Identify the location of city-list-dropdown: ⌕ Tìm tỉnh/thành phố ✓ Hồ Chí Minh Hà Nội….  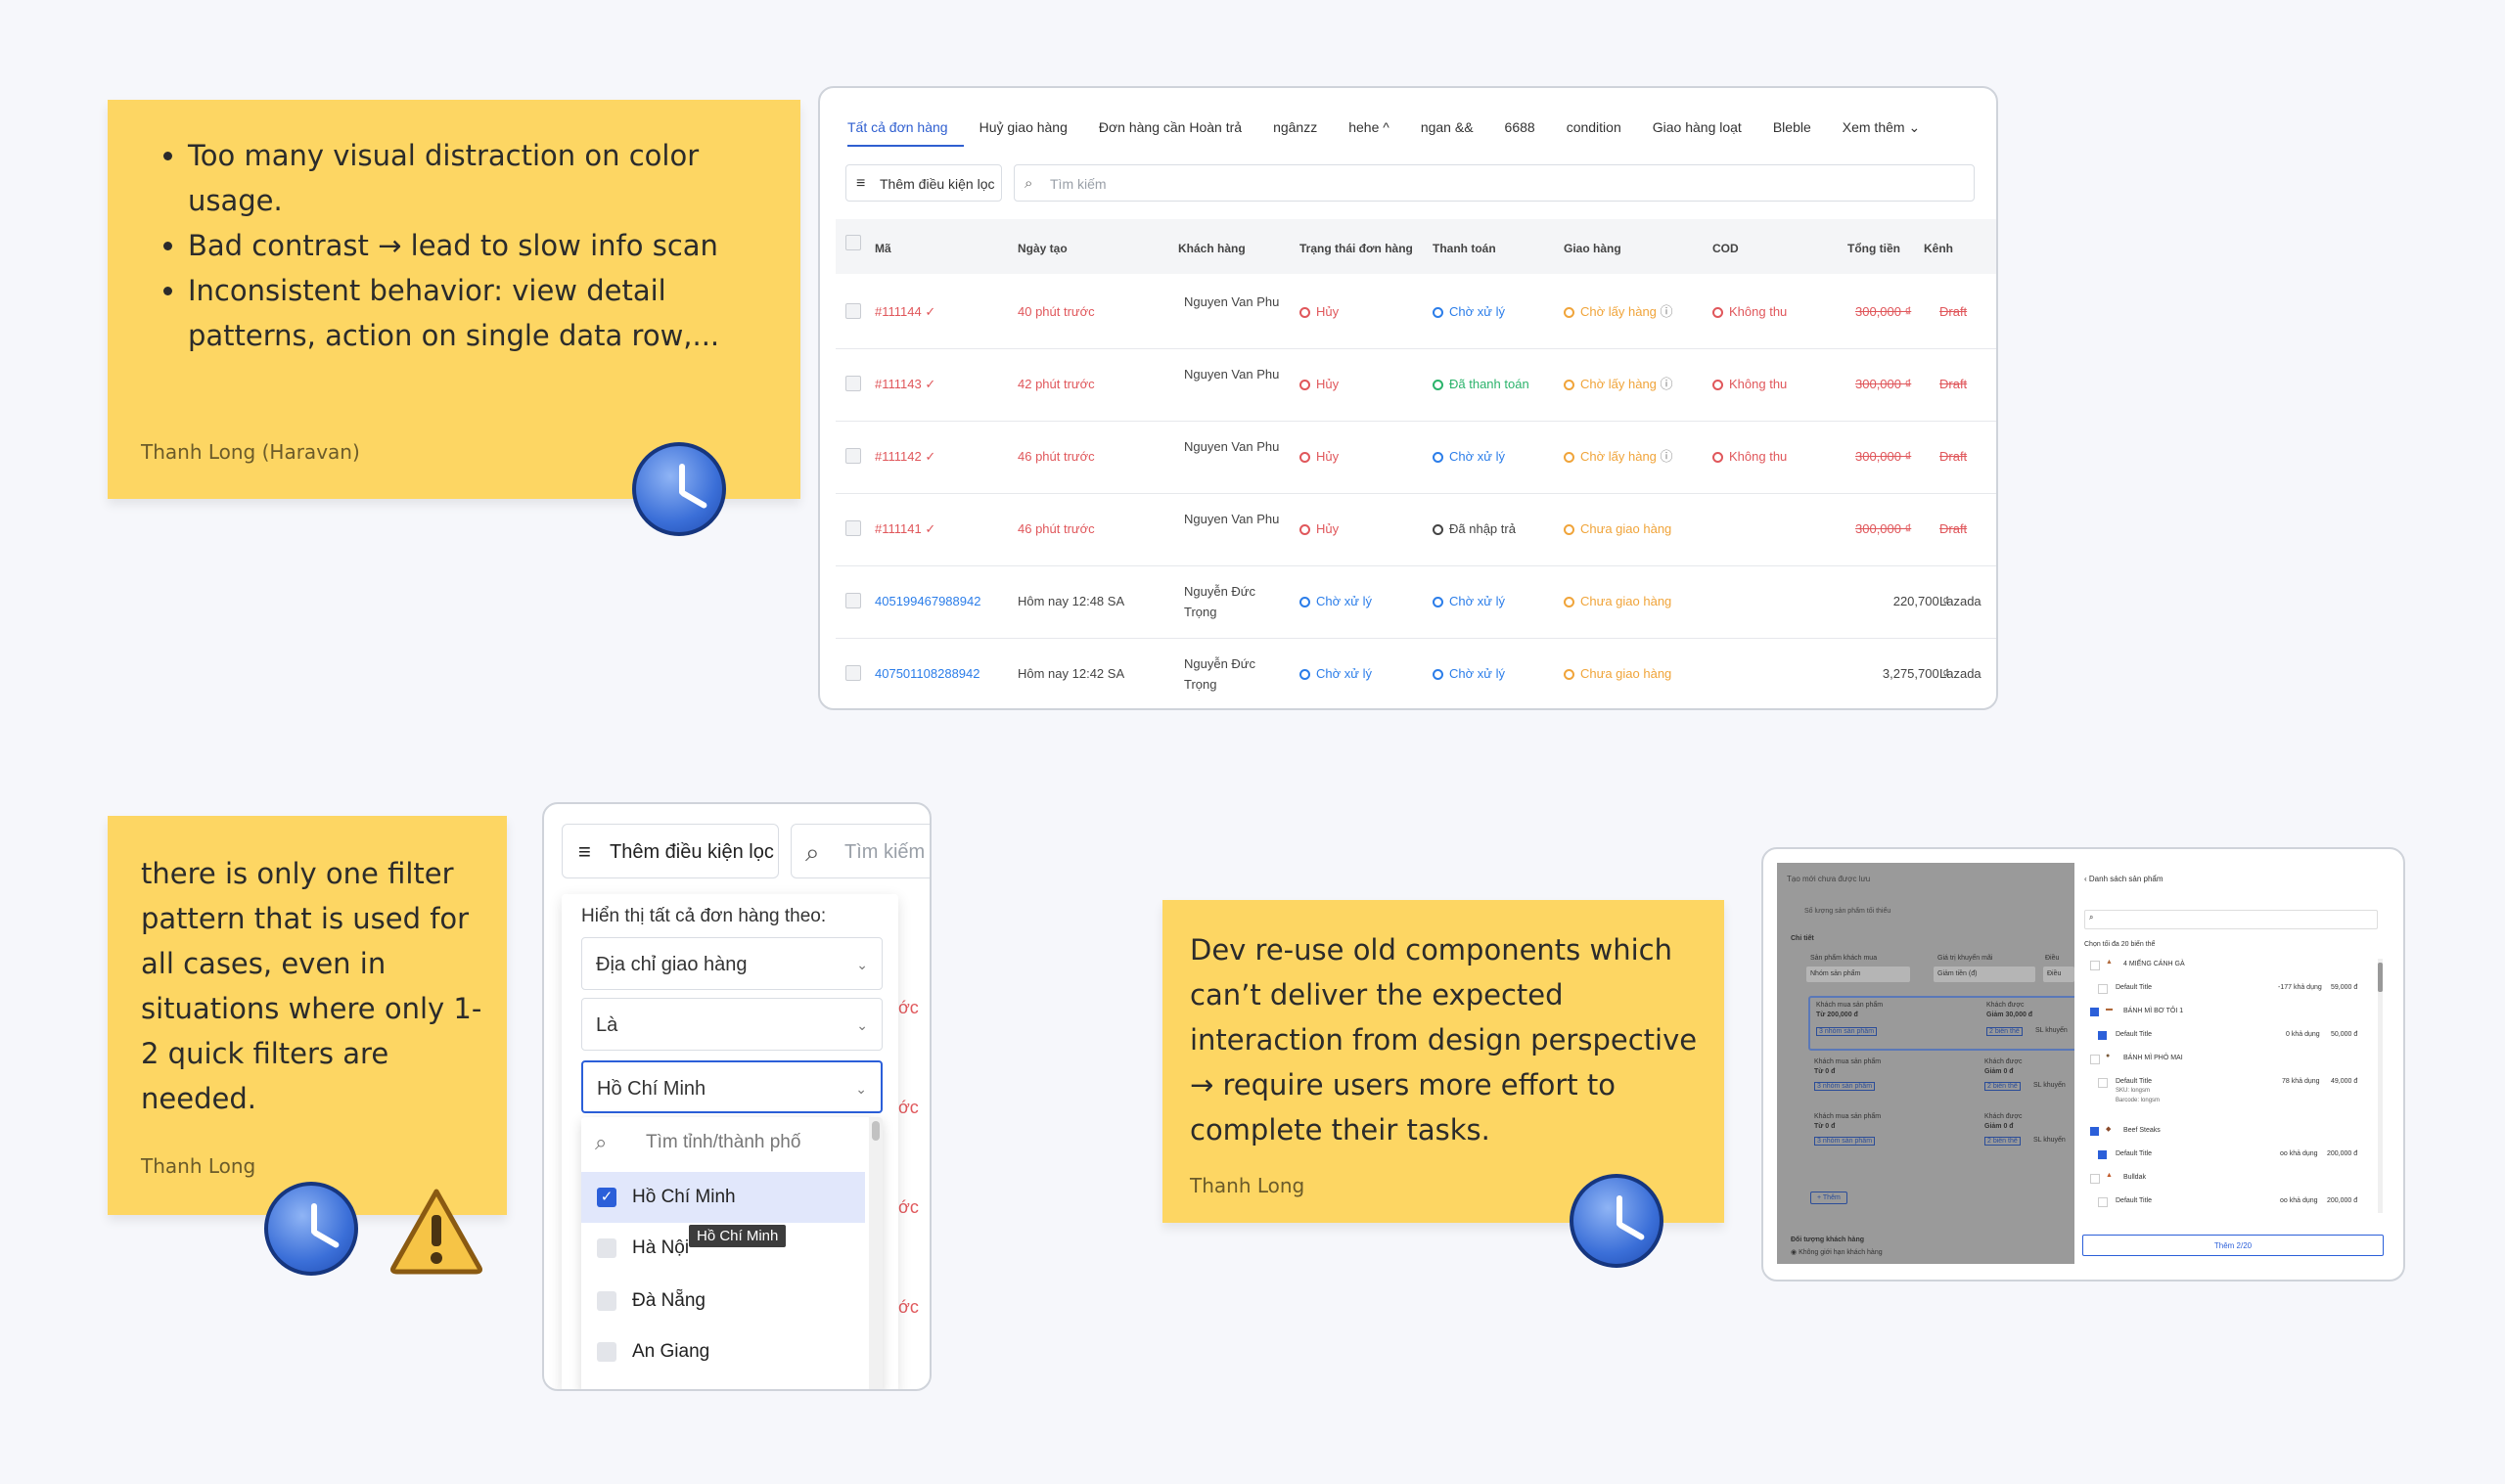
(732, 1253).